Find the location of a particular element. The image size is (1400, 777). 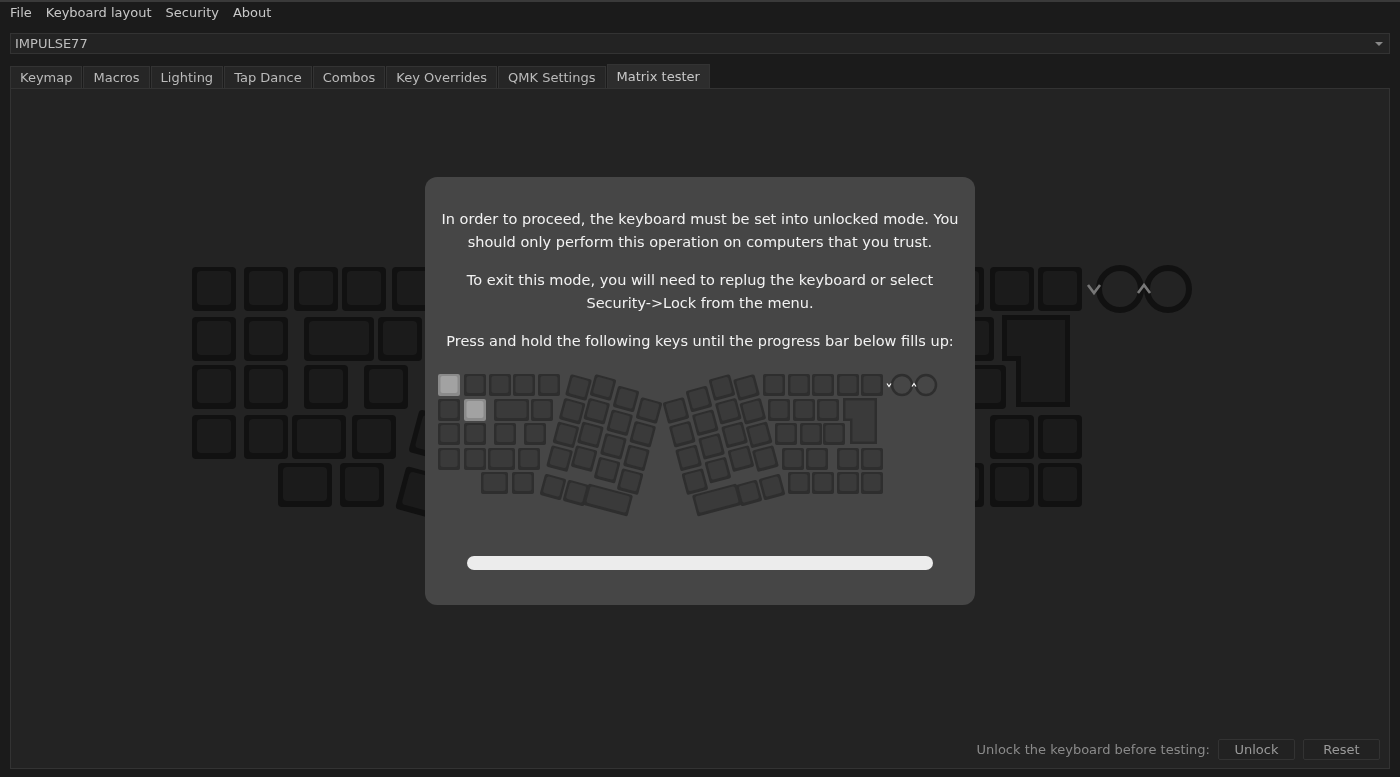

tab: Key Overrides is located at coordinates (442, 77).